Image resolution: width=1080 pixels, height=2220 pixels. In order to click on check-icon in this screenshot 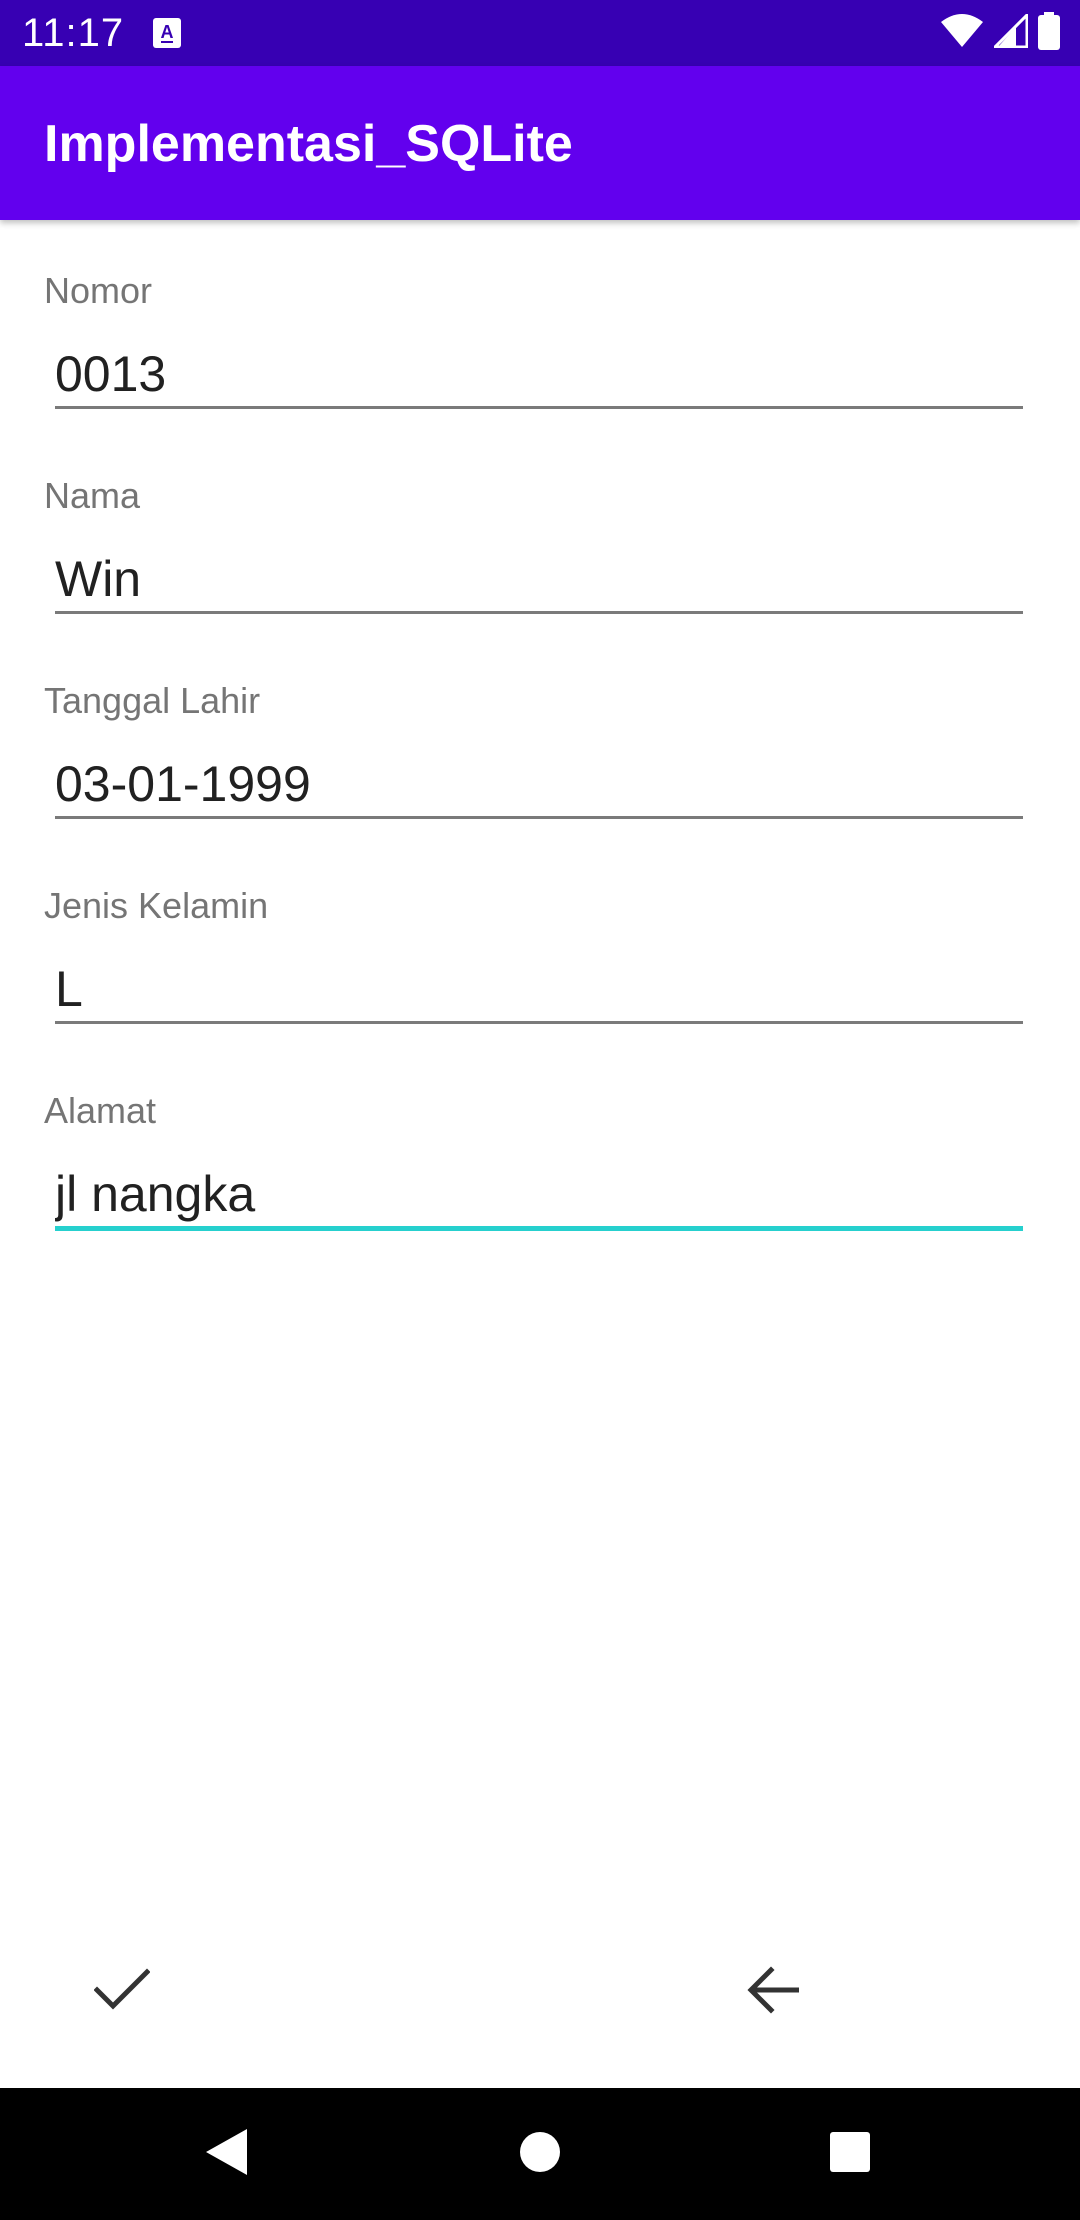, I will do `click(122, 1992)`.